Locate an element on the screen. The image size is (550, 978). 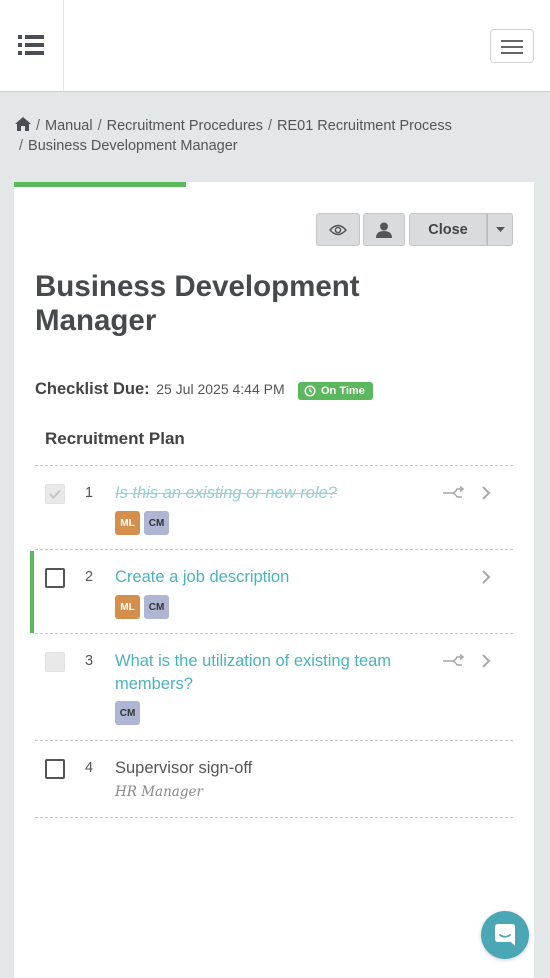
breadcrumb-item-manual: Manual is located at coordinates (69, 126).